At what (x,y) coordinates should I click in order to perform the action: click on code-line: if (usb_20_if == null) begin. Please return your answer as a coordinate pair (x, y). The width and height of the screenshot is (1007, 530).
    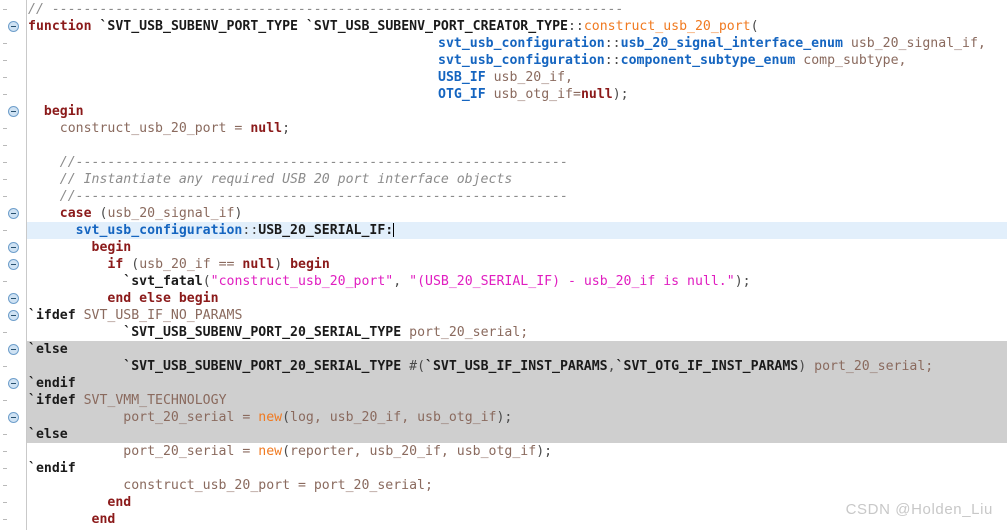
    Looking at the image, I should click on (178, 264).